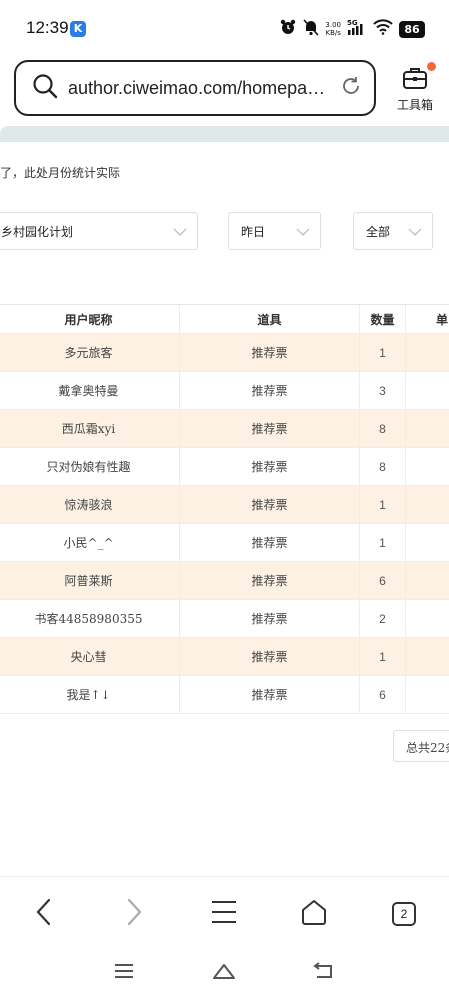  I want to click on cell-nickname: 戴拿奥特曼, so click(90, 390).